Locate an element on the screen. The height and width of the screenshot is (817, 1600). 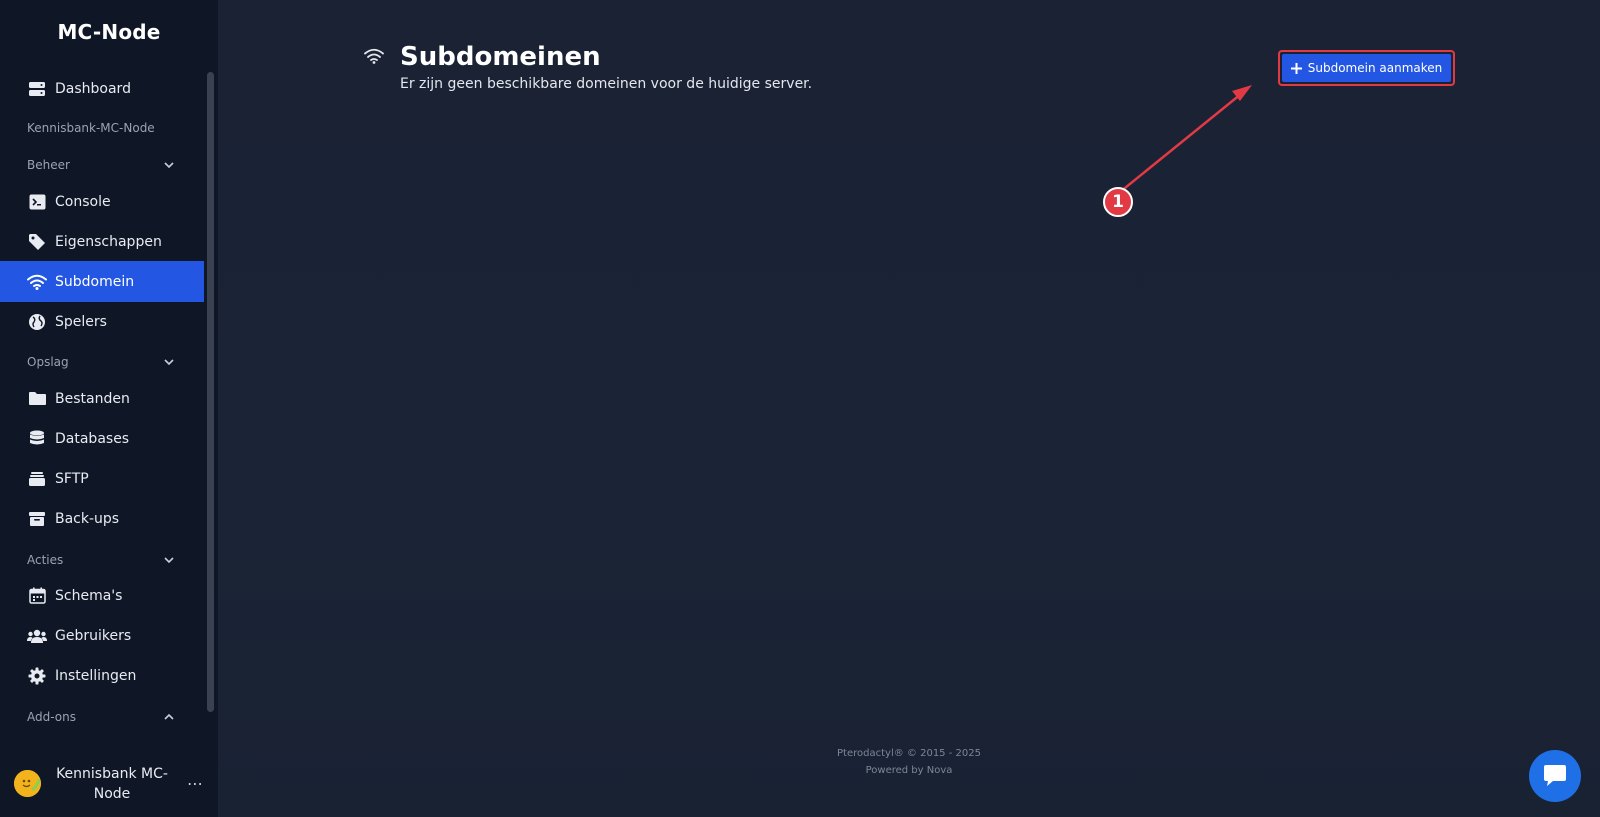
sidebar-item-label: Console is located at coordinates (83, 201).